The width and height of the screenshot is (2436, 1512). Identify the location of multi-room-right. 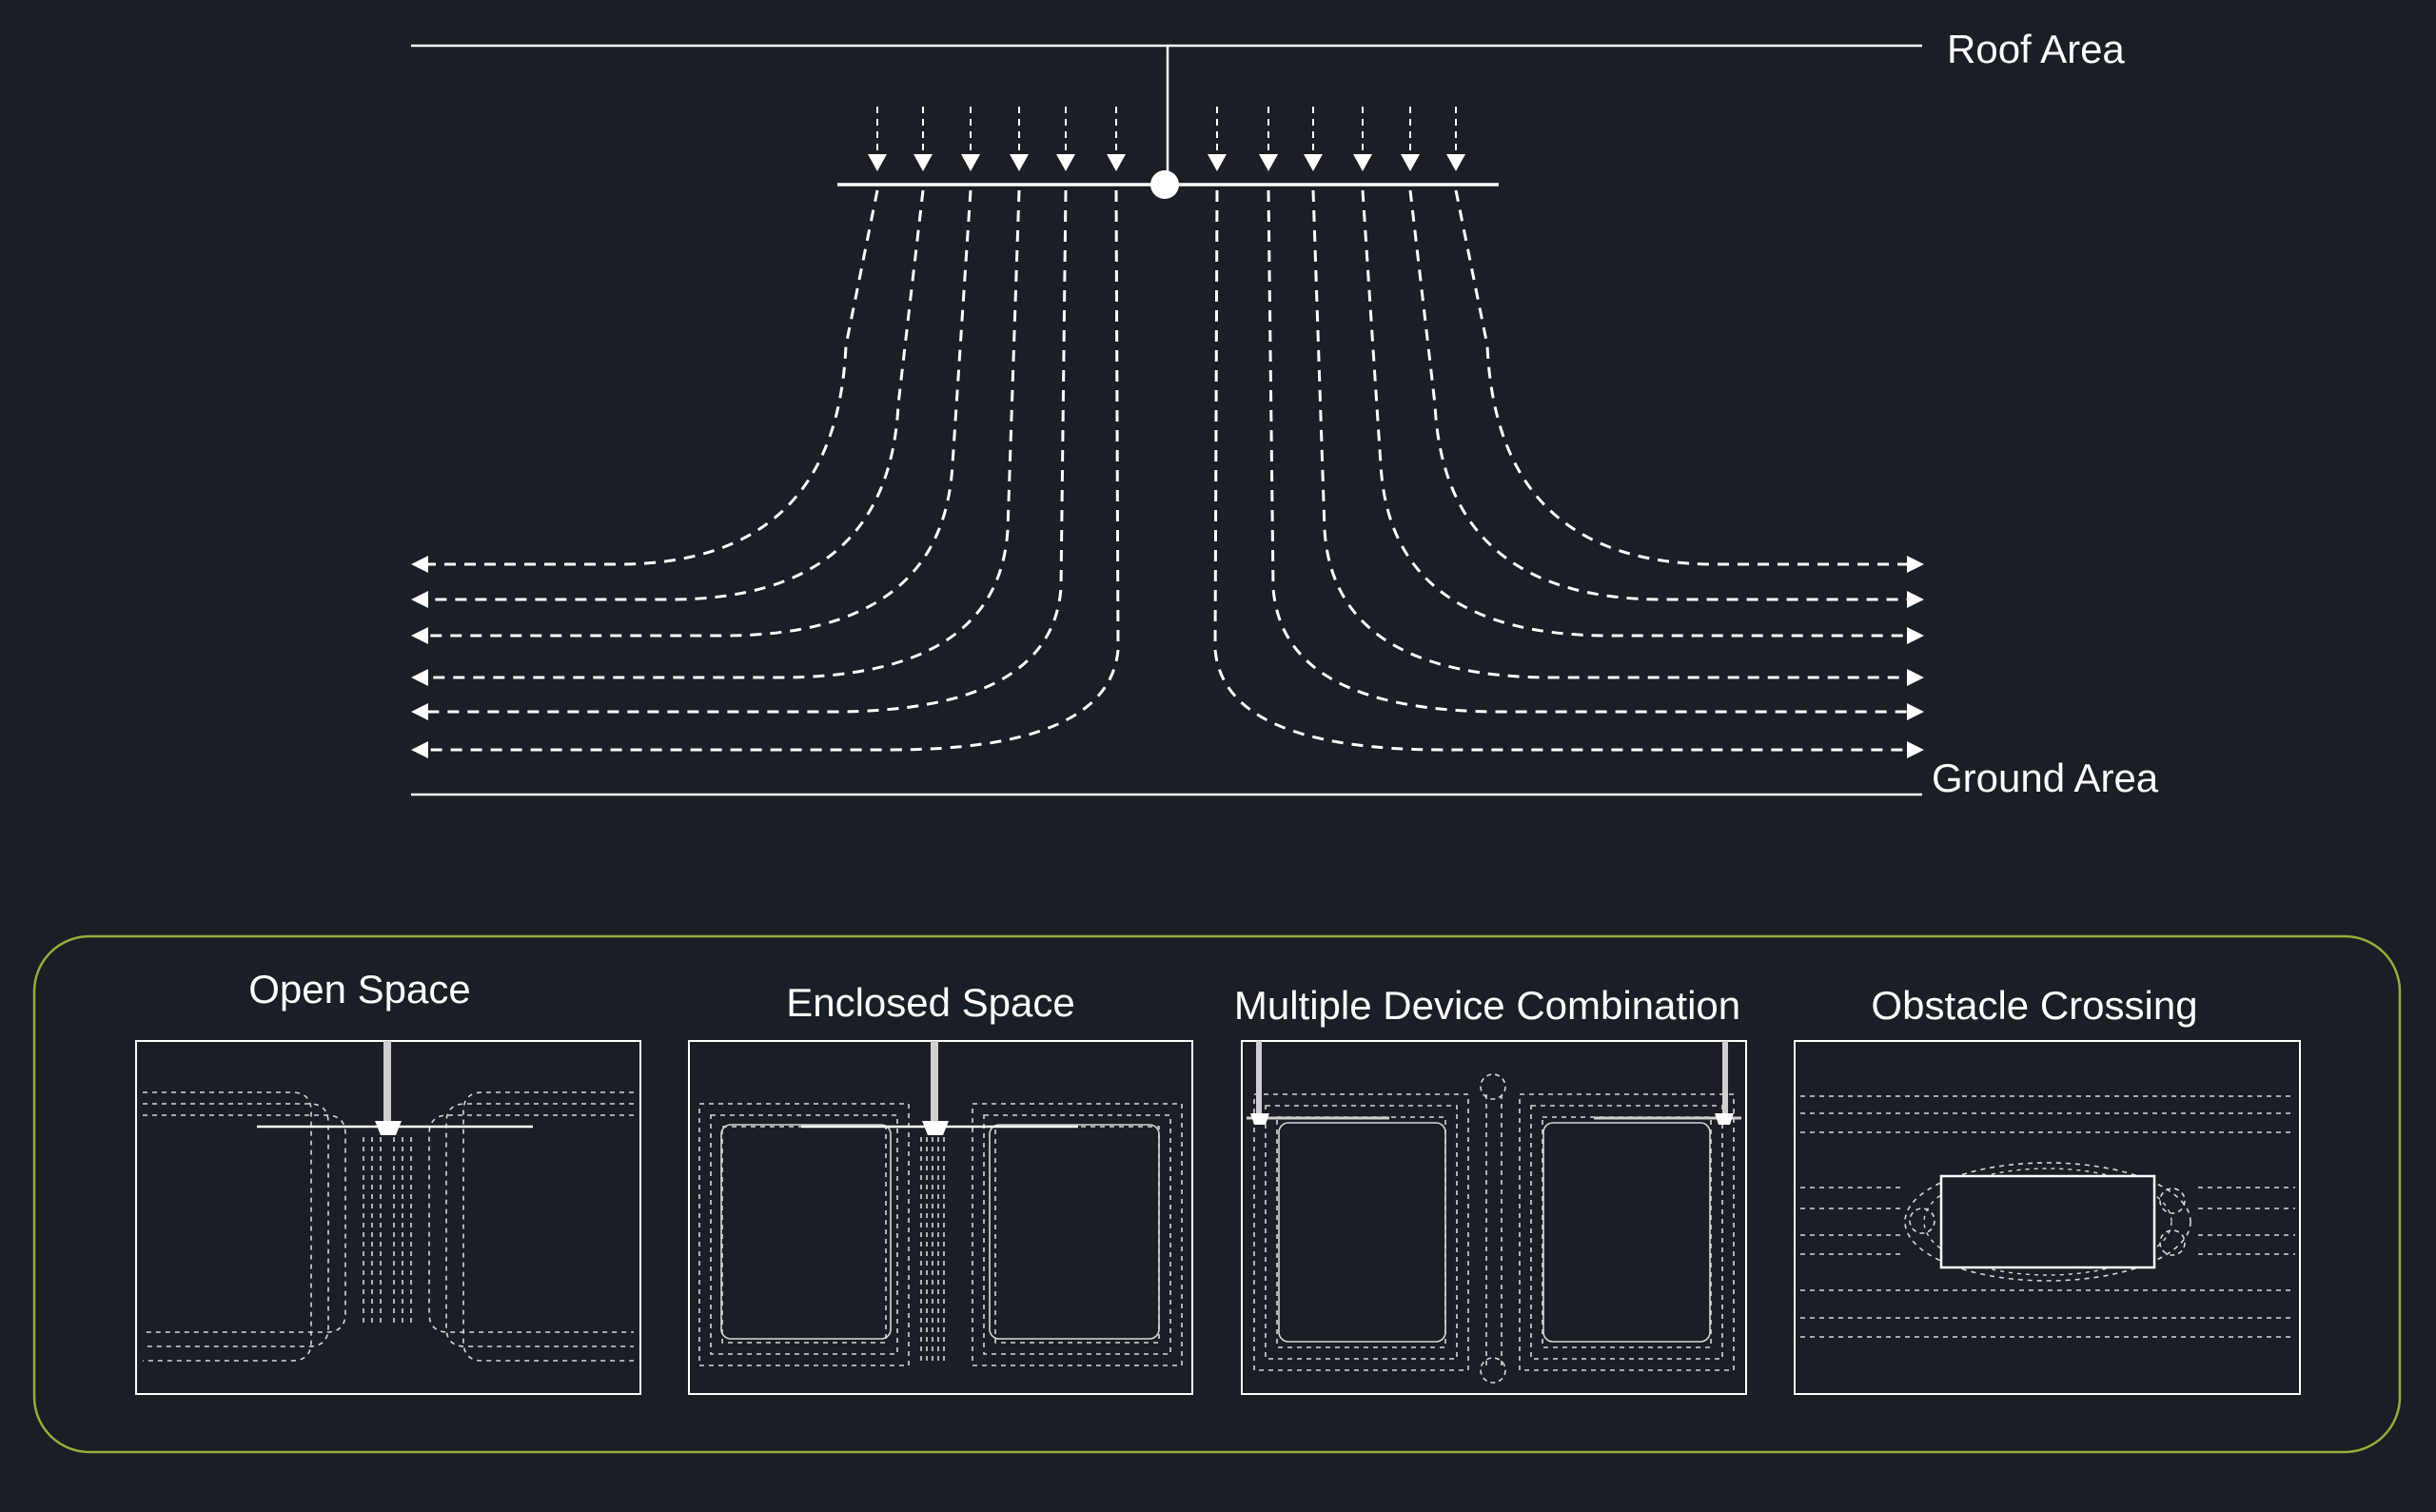
(1626, 1232).